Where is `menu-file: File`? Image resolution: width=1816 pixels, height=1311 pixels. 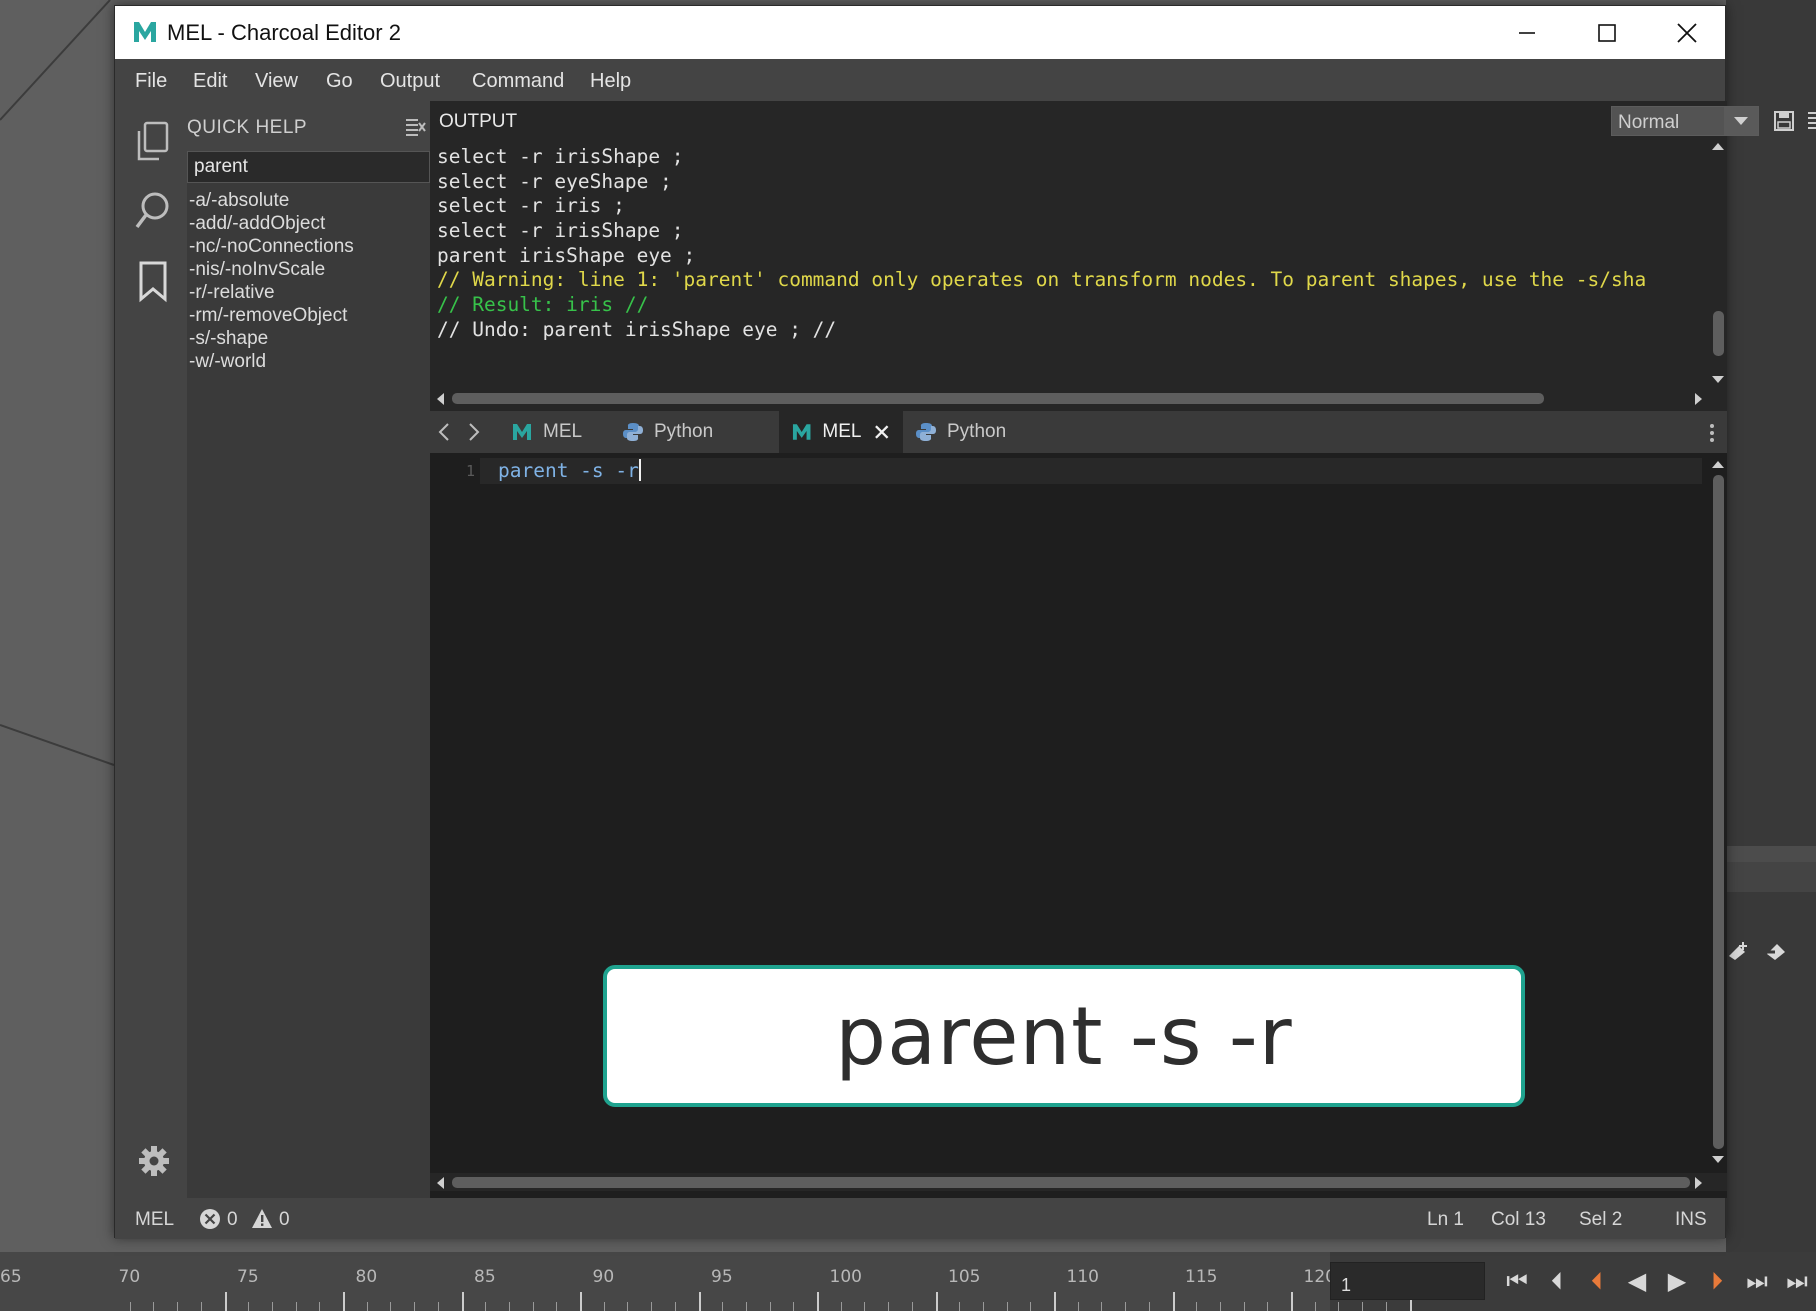
menu-file: File is located at coordinates (151, 81).